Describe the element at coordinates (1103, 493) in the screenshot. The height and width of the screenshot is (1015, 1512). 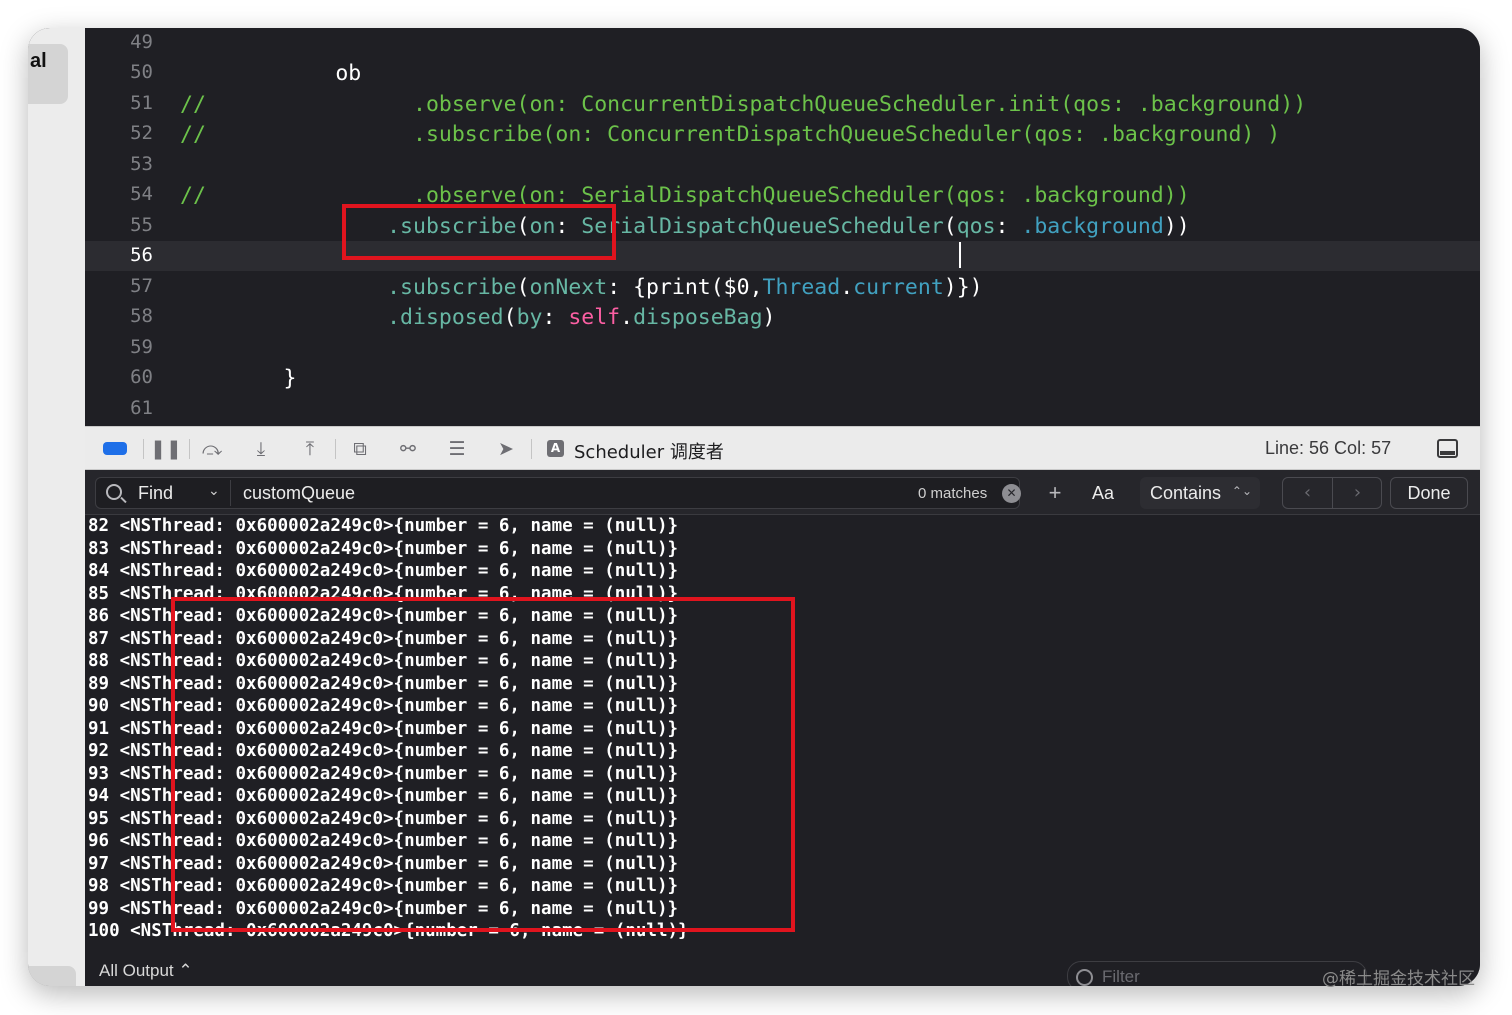
I see `match-case-button: Aa` at that location.